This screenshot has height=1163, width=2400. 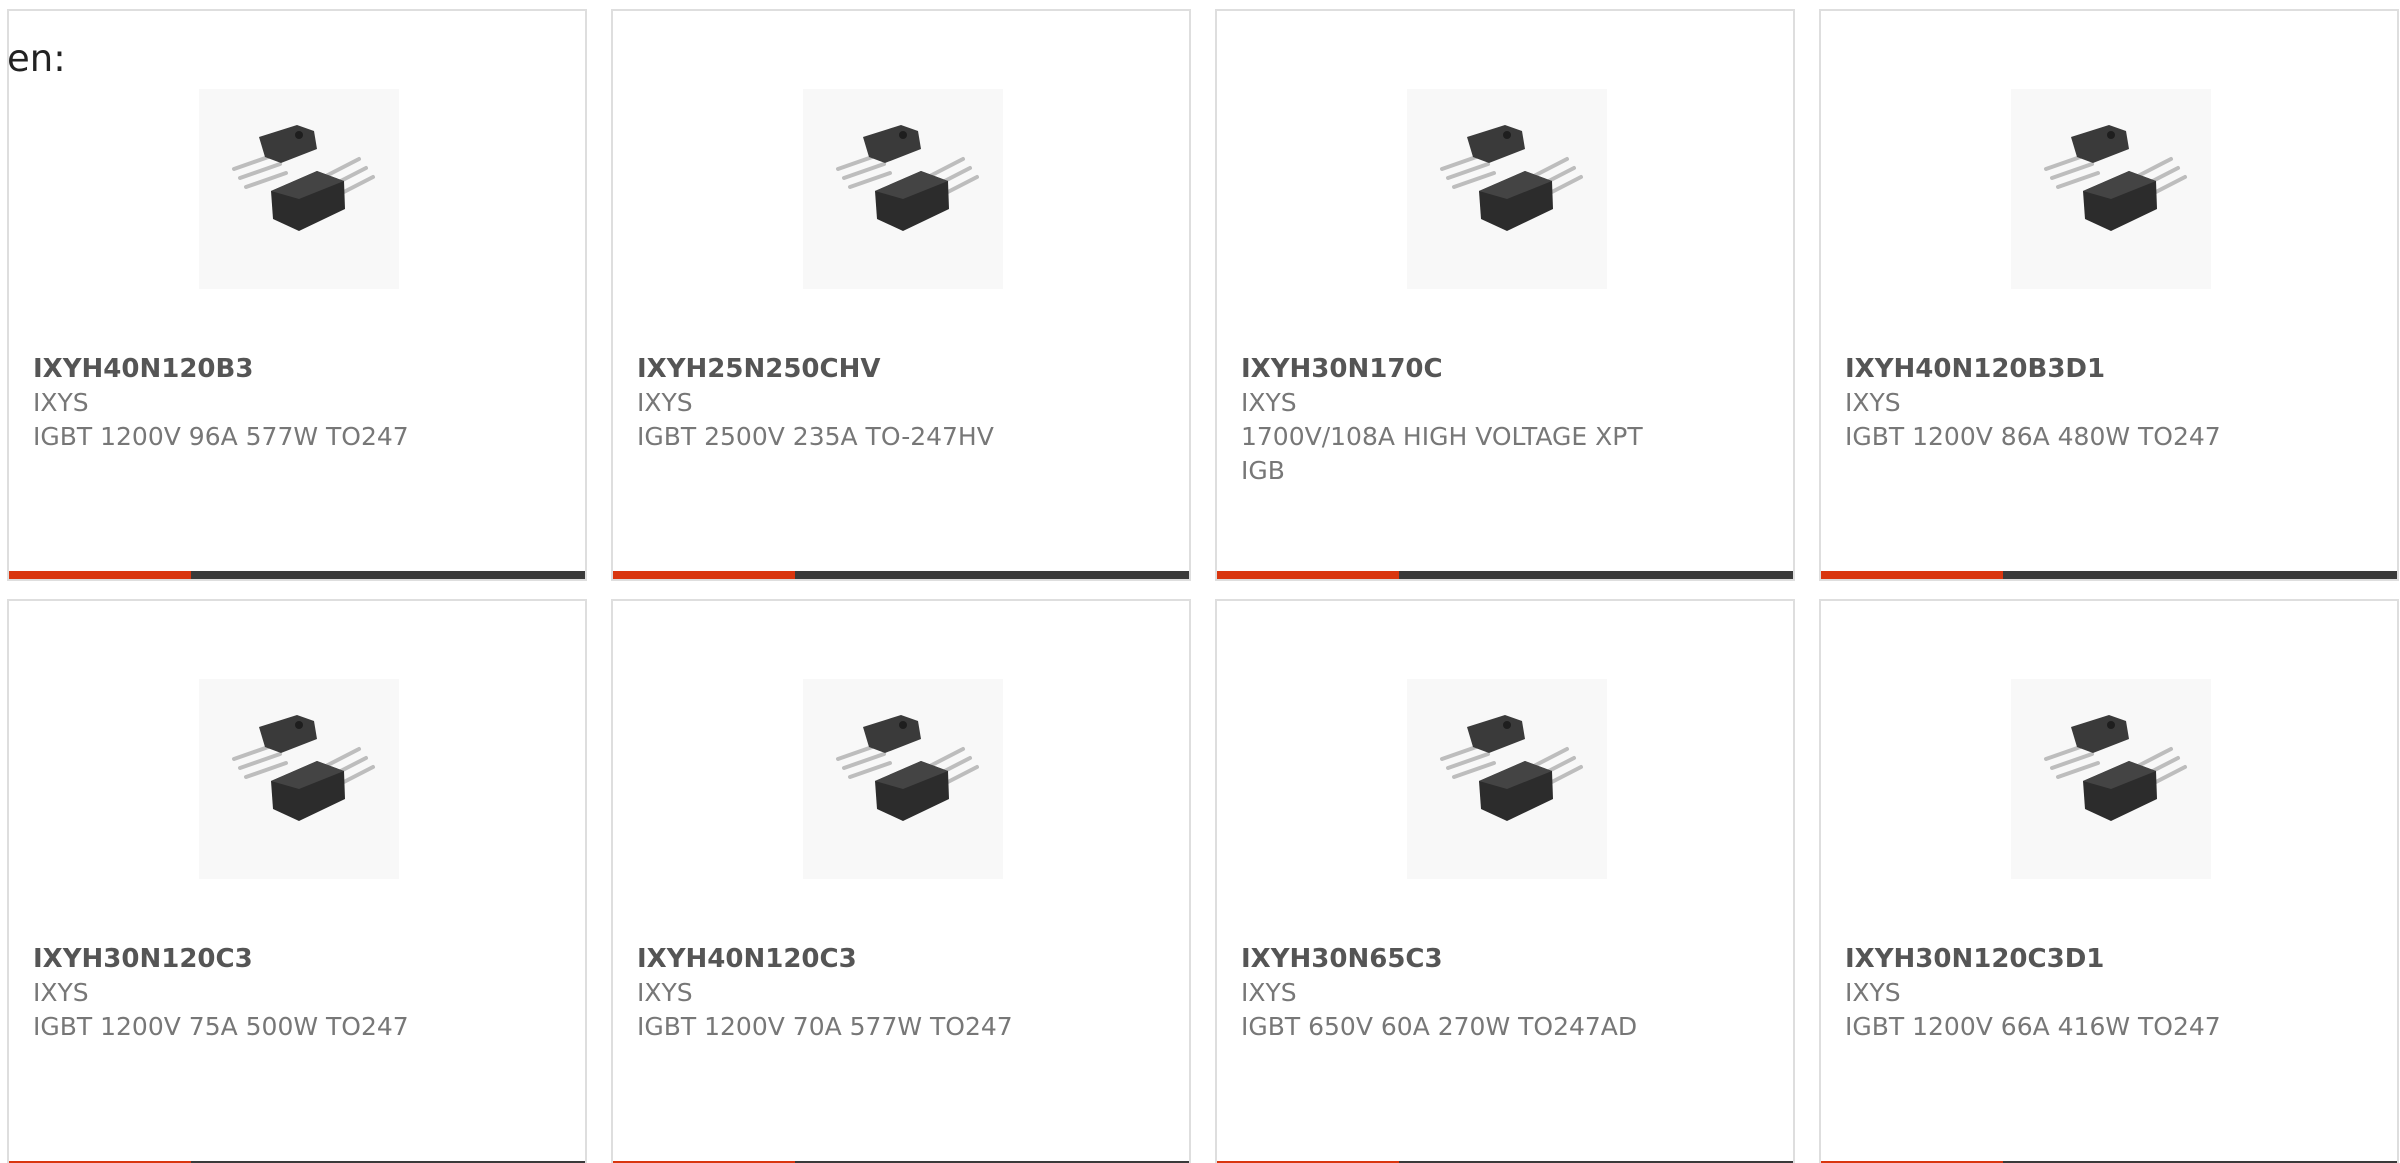 I want to click on description-label: IGBT 1200V 96A 577W TO247, so click(x=221, y=436).